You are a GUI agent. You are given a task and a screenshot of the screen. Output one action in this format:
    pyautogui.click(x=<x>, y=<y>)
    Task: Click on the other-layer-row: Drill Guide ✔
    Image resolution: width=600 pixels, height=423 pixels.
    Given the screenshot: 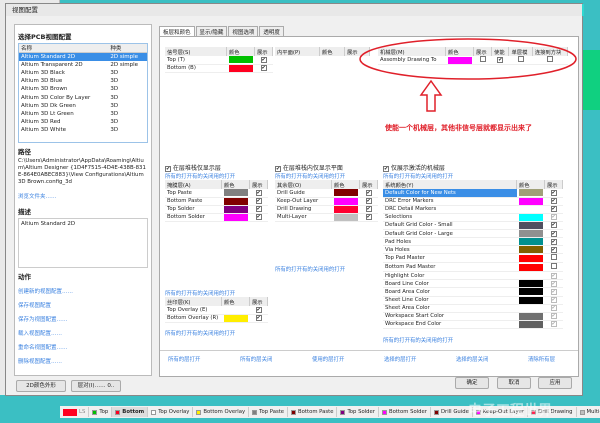 What is the action you would take?
    pyautogui.click(x=326, y=193)
    